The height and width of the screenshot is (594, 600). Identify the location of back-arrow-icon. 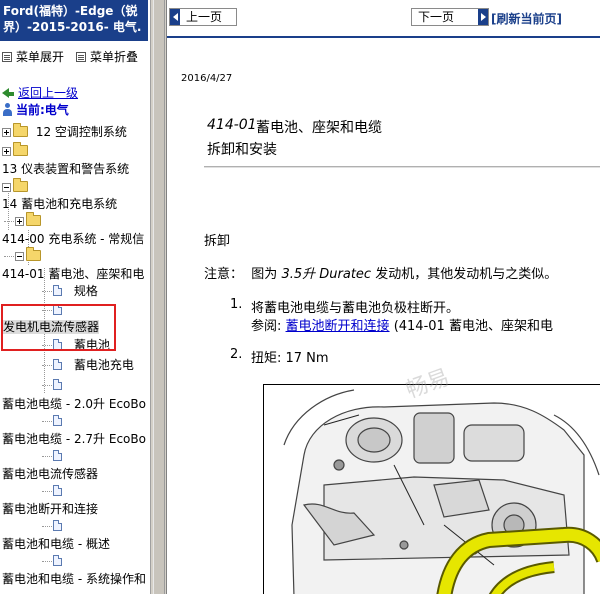
(5, 93).